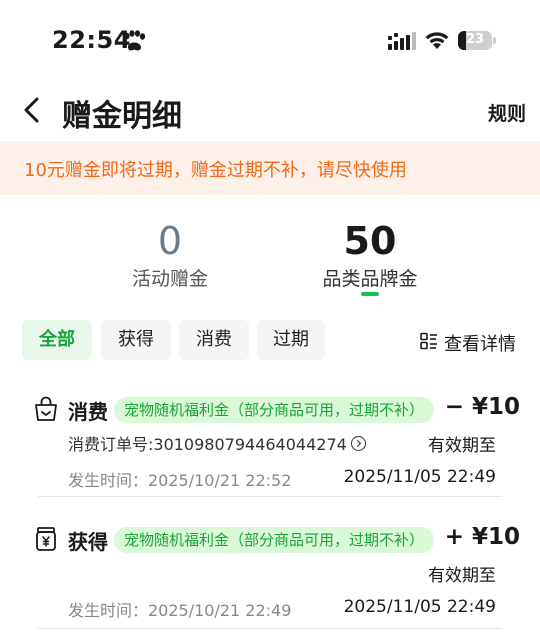 Image resolution: width=540 pixels, height=635 pixels. Describe the element at coordinates (358, 443) in the screenshot. I see `chevron-right-circle-icon` at that location.